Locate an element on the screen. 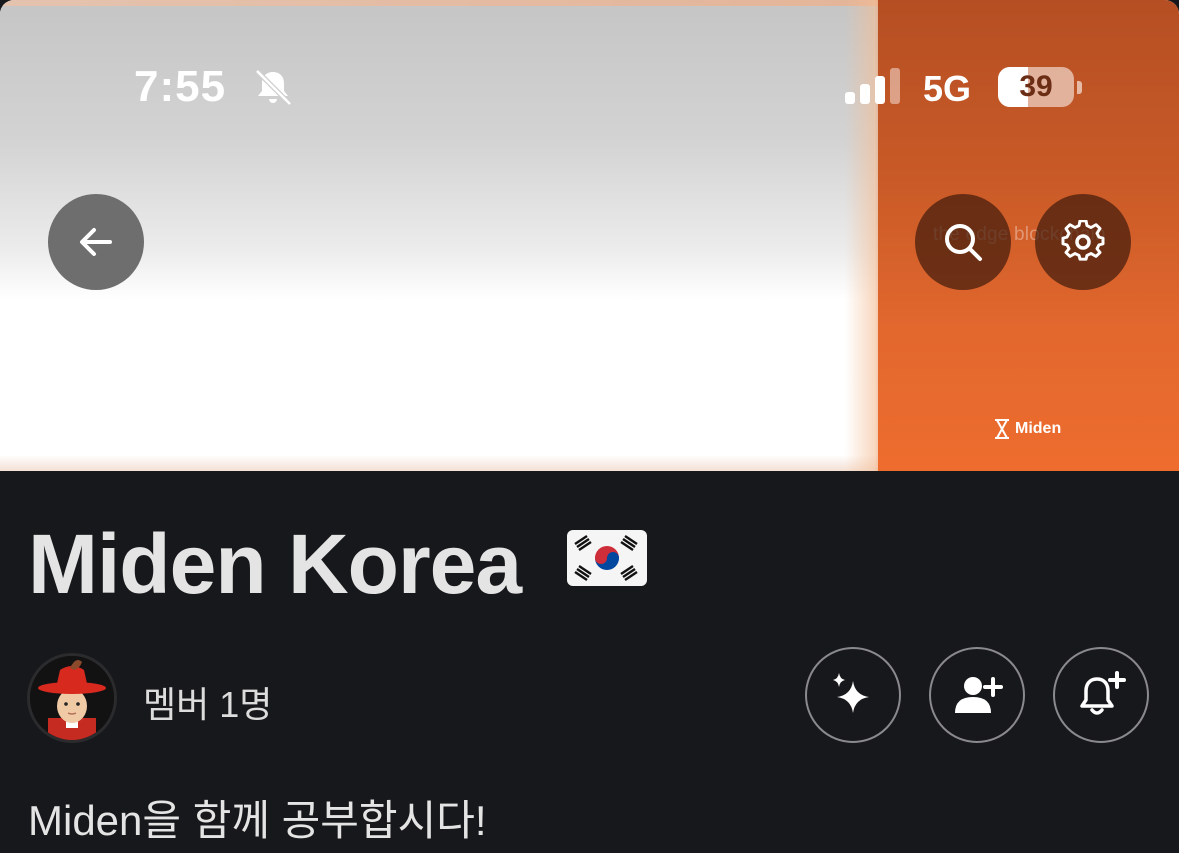 The image size is (1179, 853). notifications-button is located at coordinates (1101, 695).